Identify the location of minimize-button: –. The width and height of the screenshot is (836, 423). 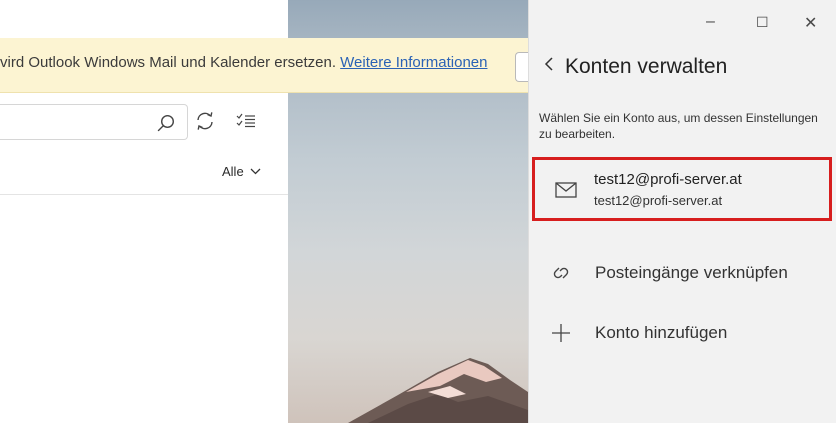
(710, 22).